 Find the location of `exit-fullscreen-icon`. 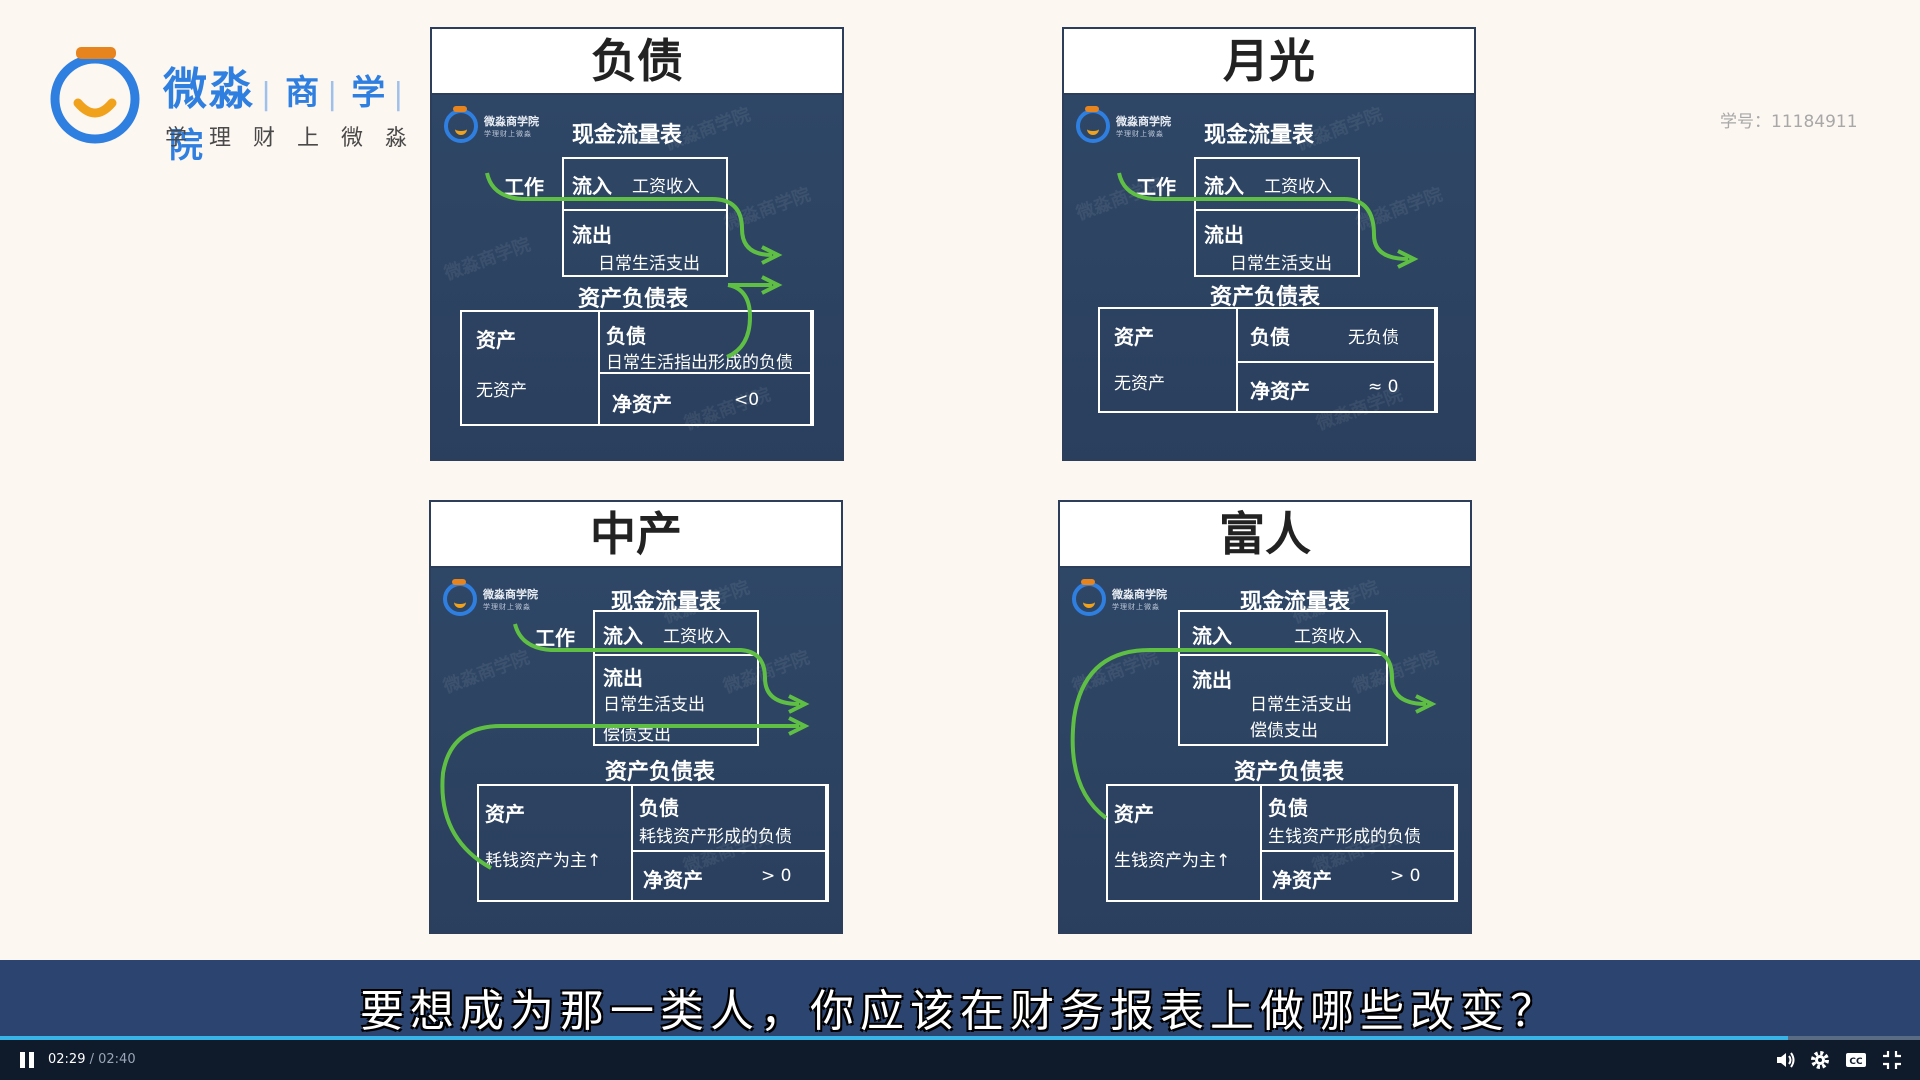

exit-fullscreen-icon is located at coordinates (1892, 1060).